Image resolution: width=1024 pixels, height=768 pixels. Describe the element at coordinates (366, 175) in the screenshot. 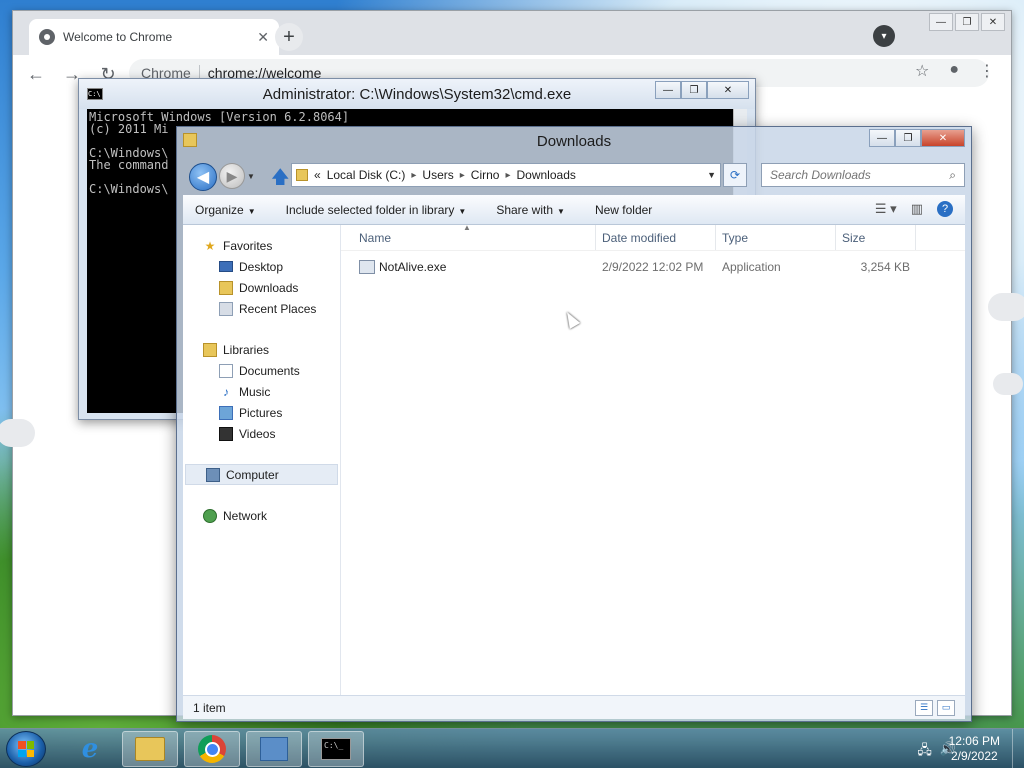

I see `breadcrumb-local-disk: Local Disk (C:)` at that location.